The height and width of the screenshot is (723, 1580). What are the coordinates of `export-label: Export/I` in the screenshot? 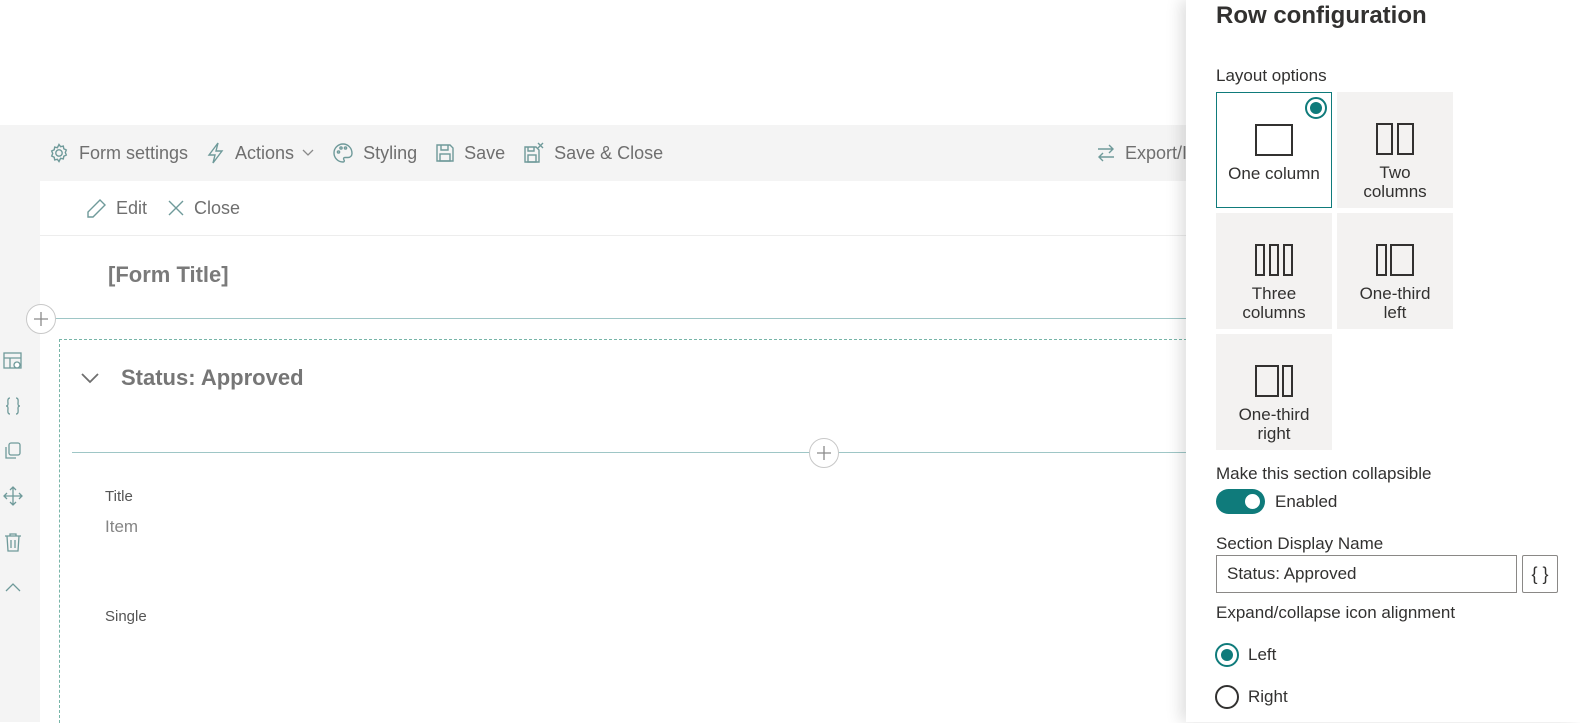 It's located at (1156, 152).